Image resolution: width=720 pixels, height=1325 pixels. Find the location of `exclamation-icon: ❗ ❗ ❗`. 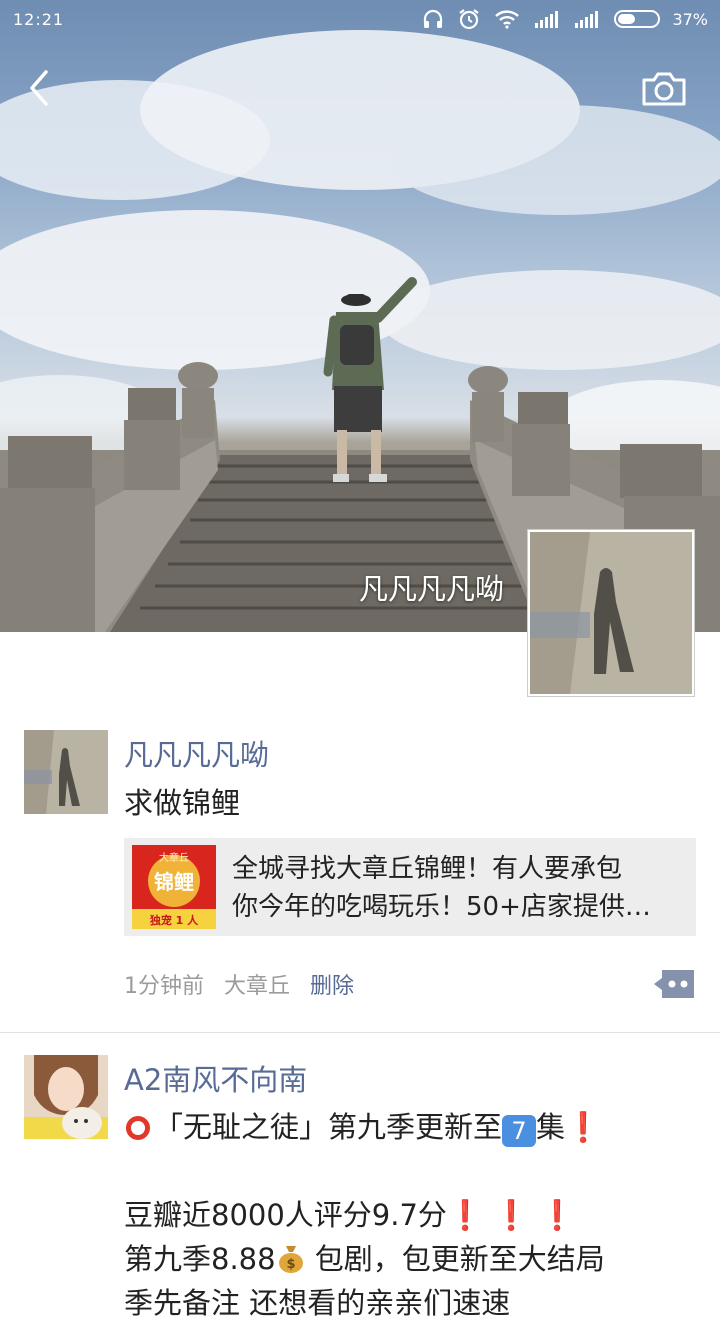

exclamation-icon: ❗ ❗ ❗ is located at coordinates (511, 1215).